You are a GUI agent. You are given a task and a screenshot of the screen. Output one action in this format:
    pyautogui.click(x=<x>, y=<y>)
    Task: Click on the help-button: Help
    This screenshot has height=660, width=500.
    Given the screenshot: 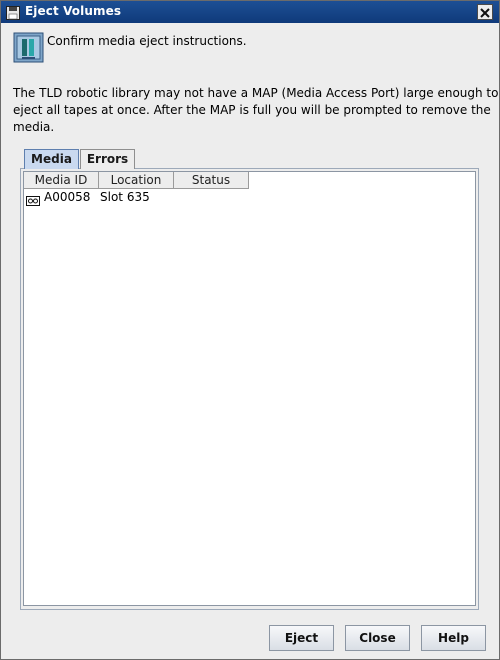 What is the action you would take?
    pyautogui.click(x=453, y=638)
    